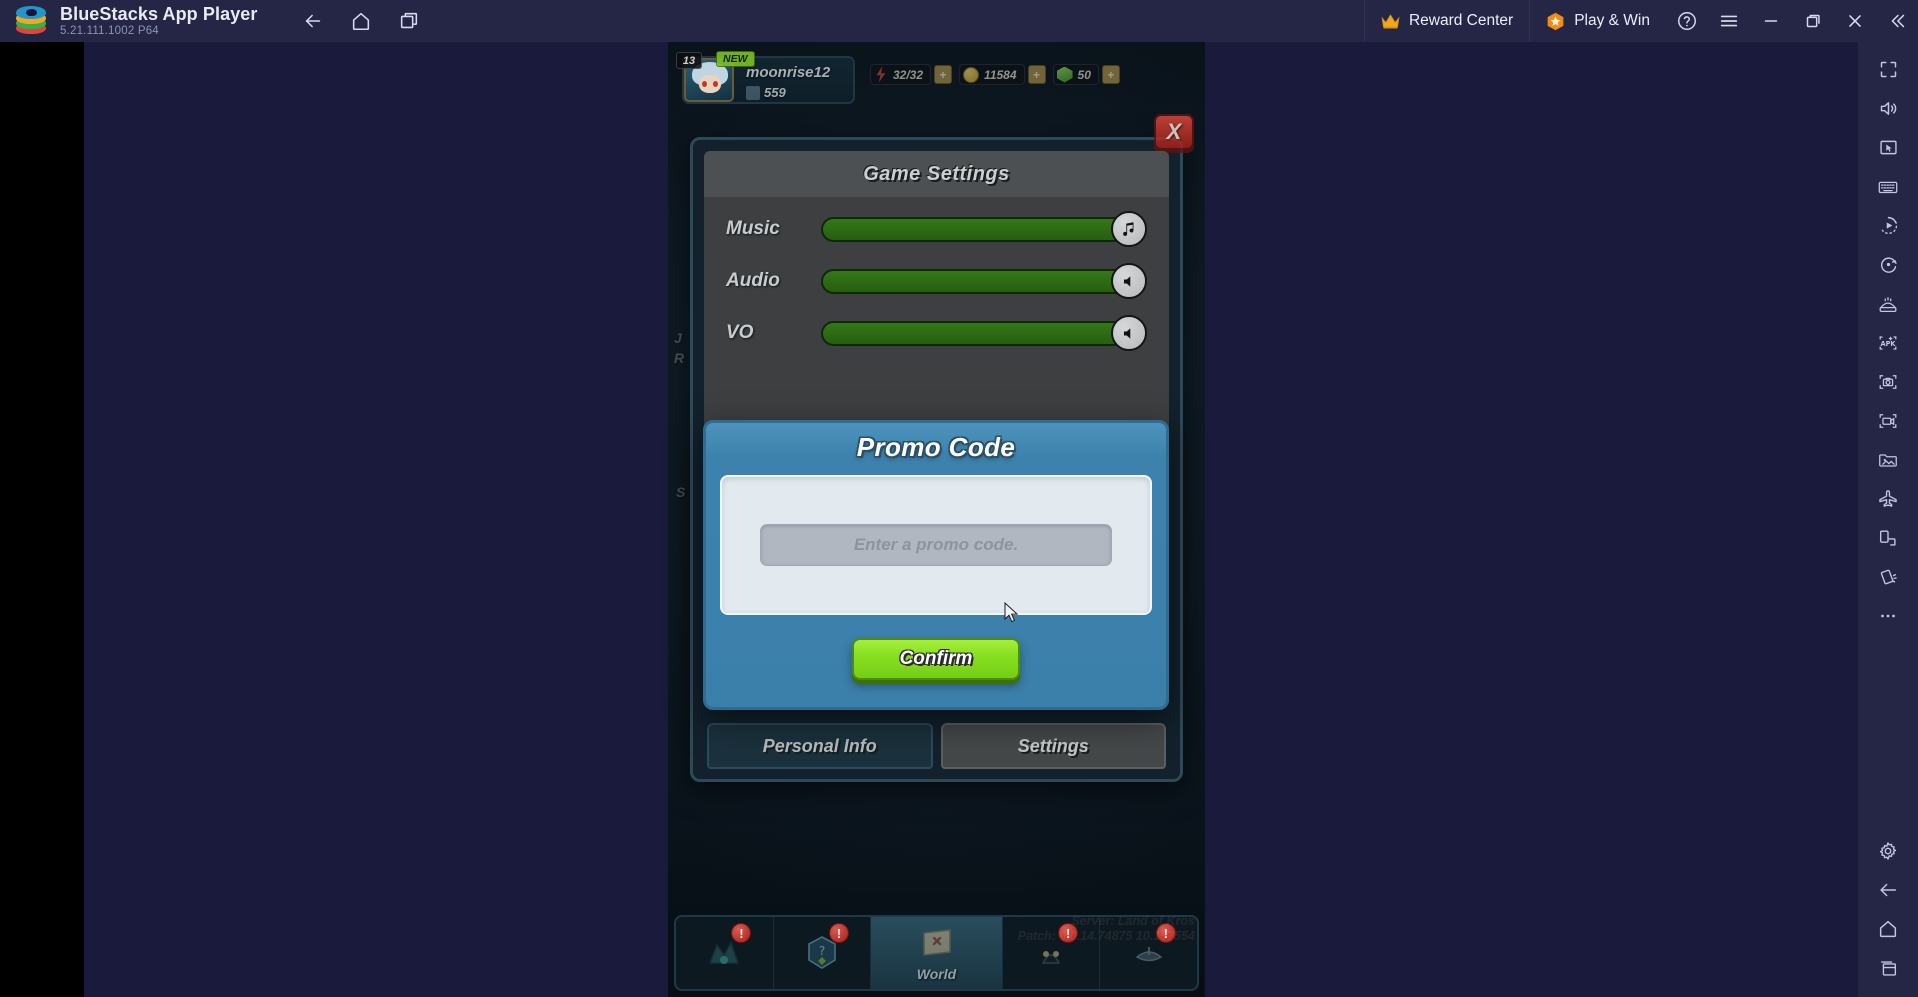 This screenshot has height=997, width=1918. I want to click on game-bottom-nav: ! ? ! World ! !, so click(936, 953).